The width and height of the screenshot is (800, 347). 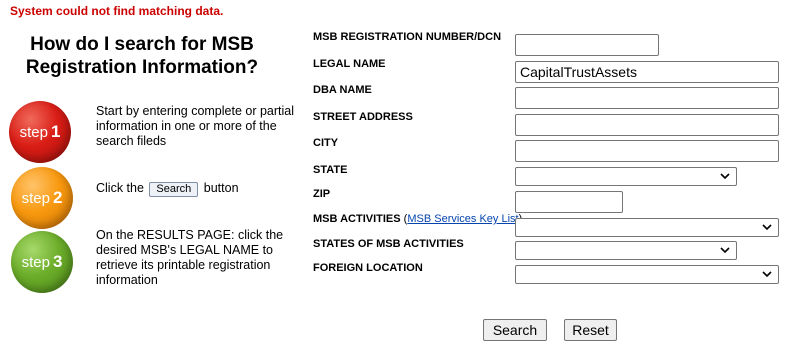 I want to click on step-2-text-after: button, so click(x=221, y=188).